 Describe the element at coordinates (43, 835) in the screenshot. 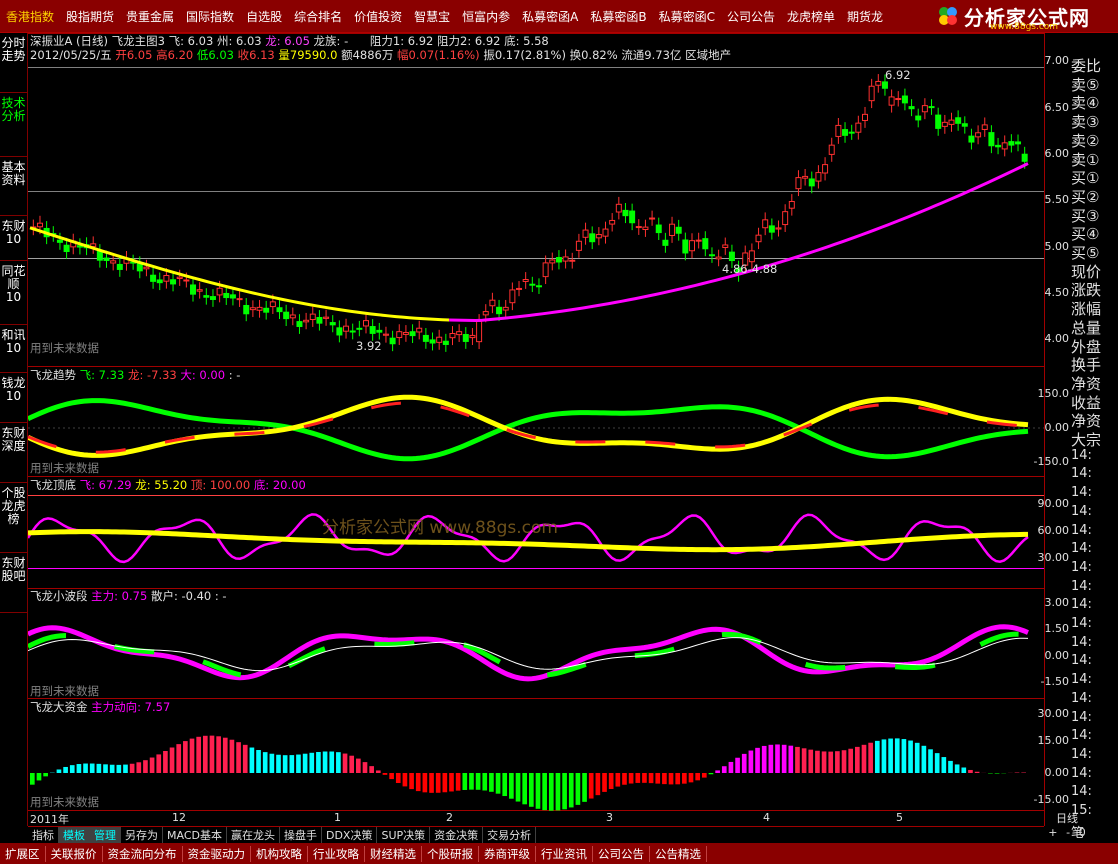

I see `tool-tab: 指标` at that location.